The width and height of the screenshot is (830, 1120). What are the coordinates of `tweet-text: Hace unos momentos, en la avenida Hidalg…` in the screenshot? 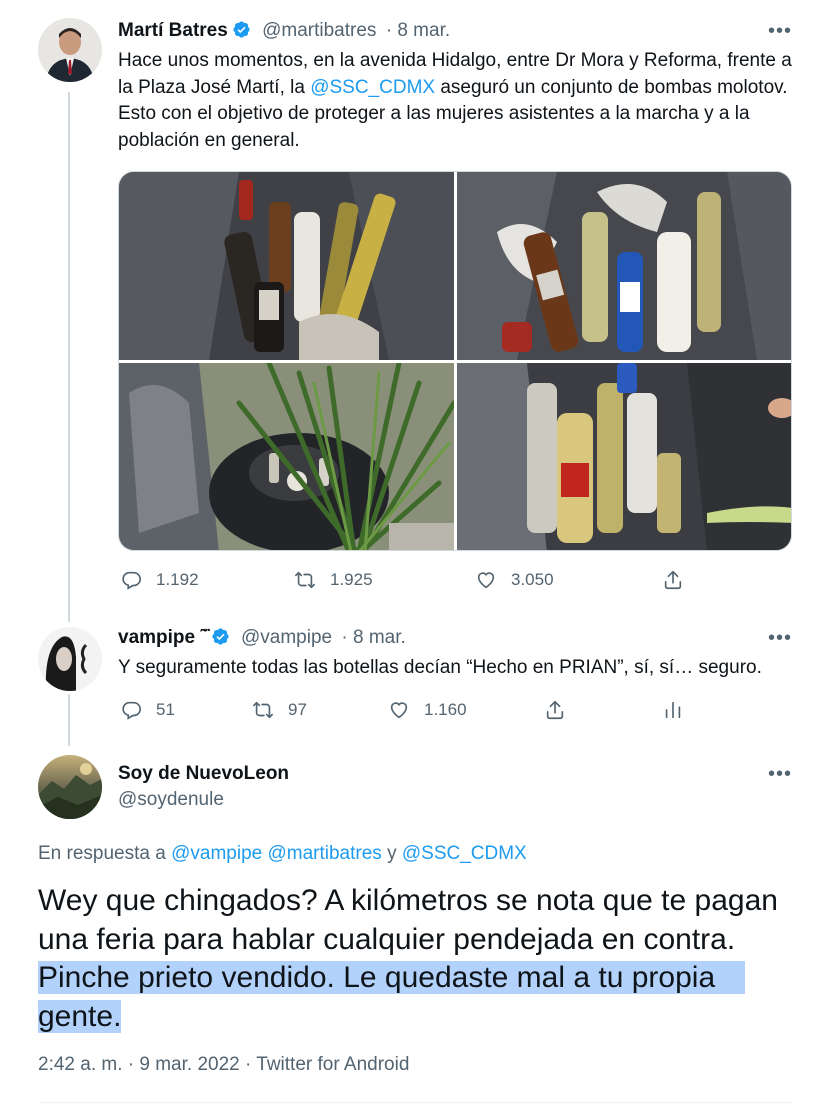 It's located at (458, 101).